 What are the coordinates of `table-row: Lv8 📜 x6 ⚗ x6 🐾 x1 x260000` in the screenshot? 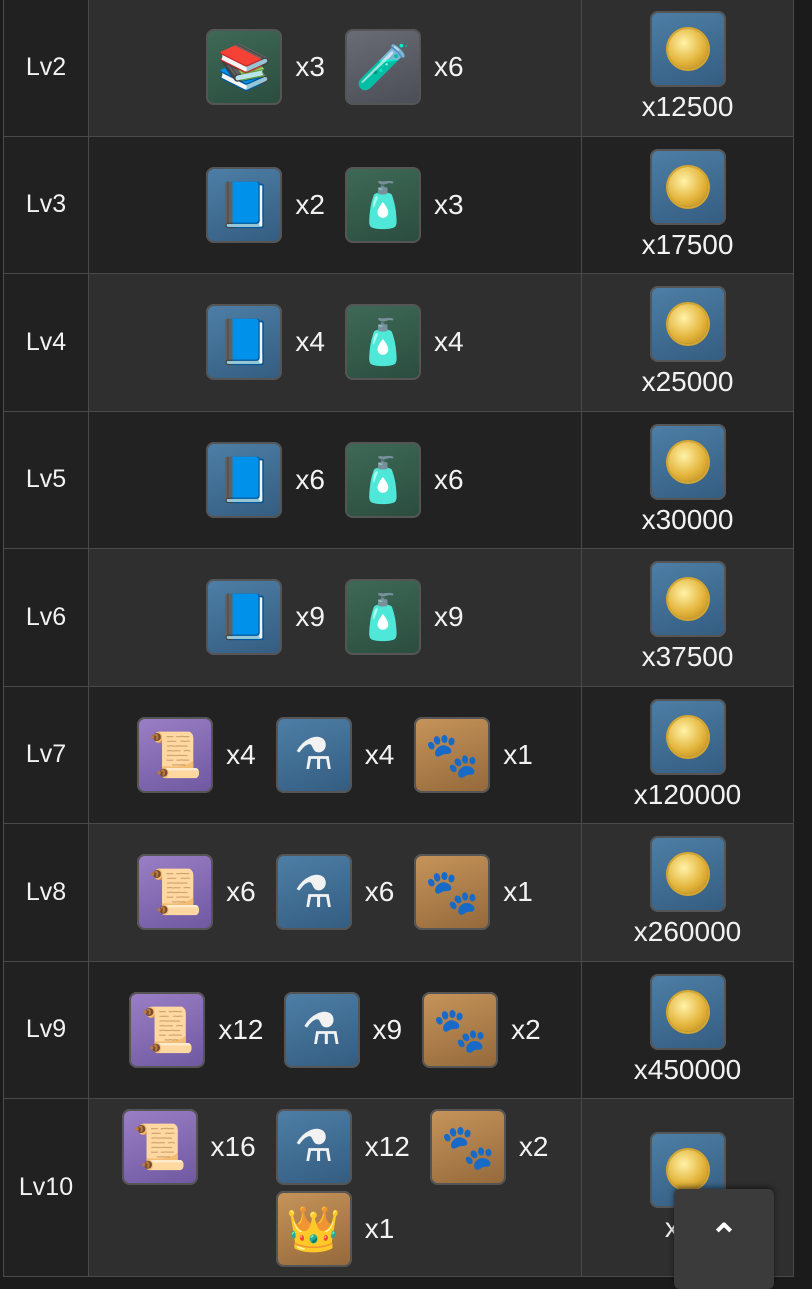 It's located at (398, 892).